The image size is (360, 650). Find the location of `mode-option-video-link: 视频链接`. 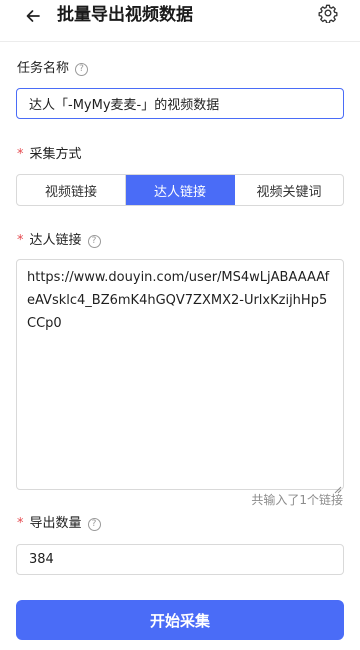

mode-option-video-link: 视频链接 is located at coordinates (71, 190).